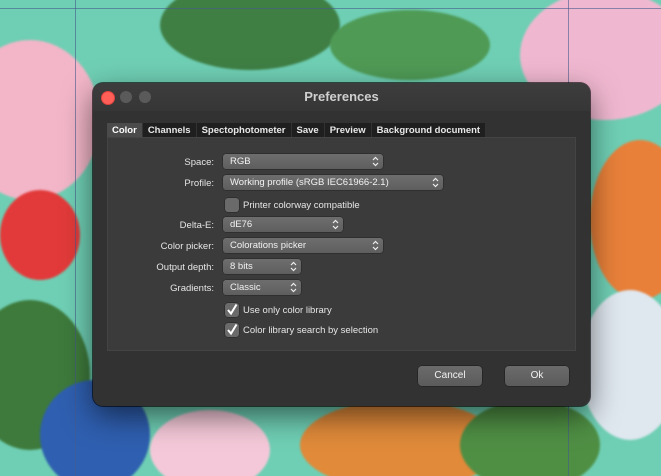 Image resolution: width=661 pixels, height=476 pixels. I want to click on tab-save: Save, so click(308, 130).